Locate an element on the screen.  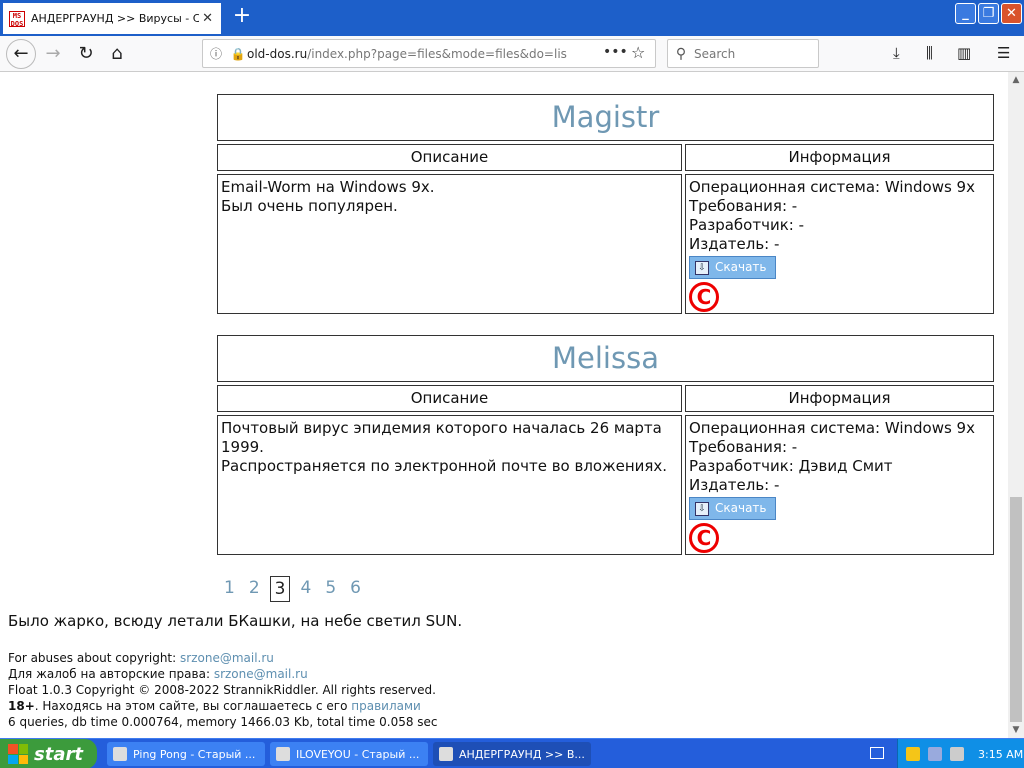
home-button: ⌂ is located at coordinates (117, 54).